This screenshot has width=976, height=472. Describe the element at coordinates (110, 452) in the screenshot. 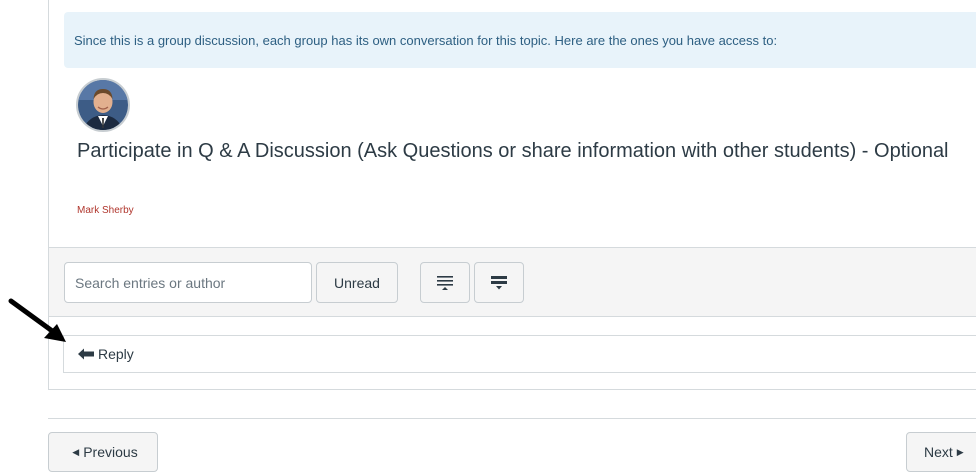

I see `previous-label: Previous` at that location.